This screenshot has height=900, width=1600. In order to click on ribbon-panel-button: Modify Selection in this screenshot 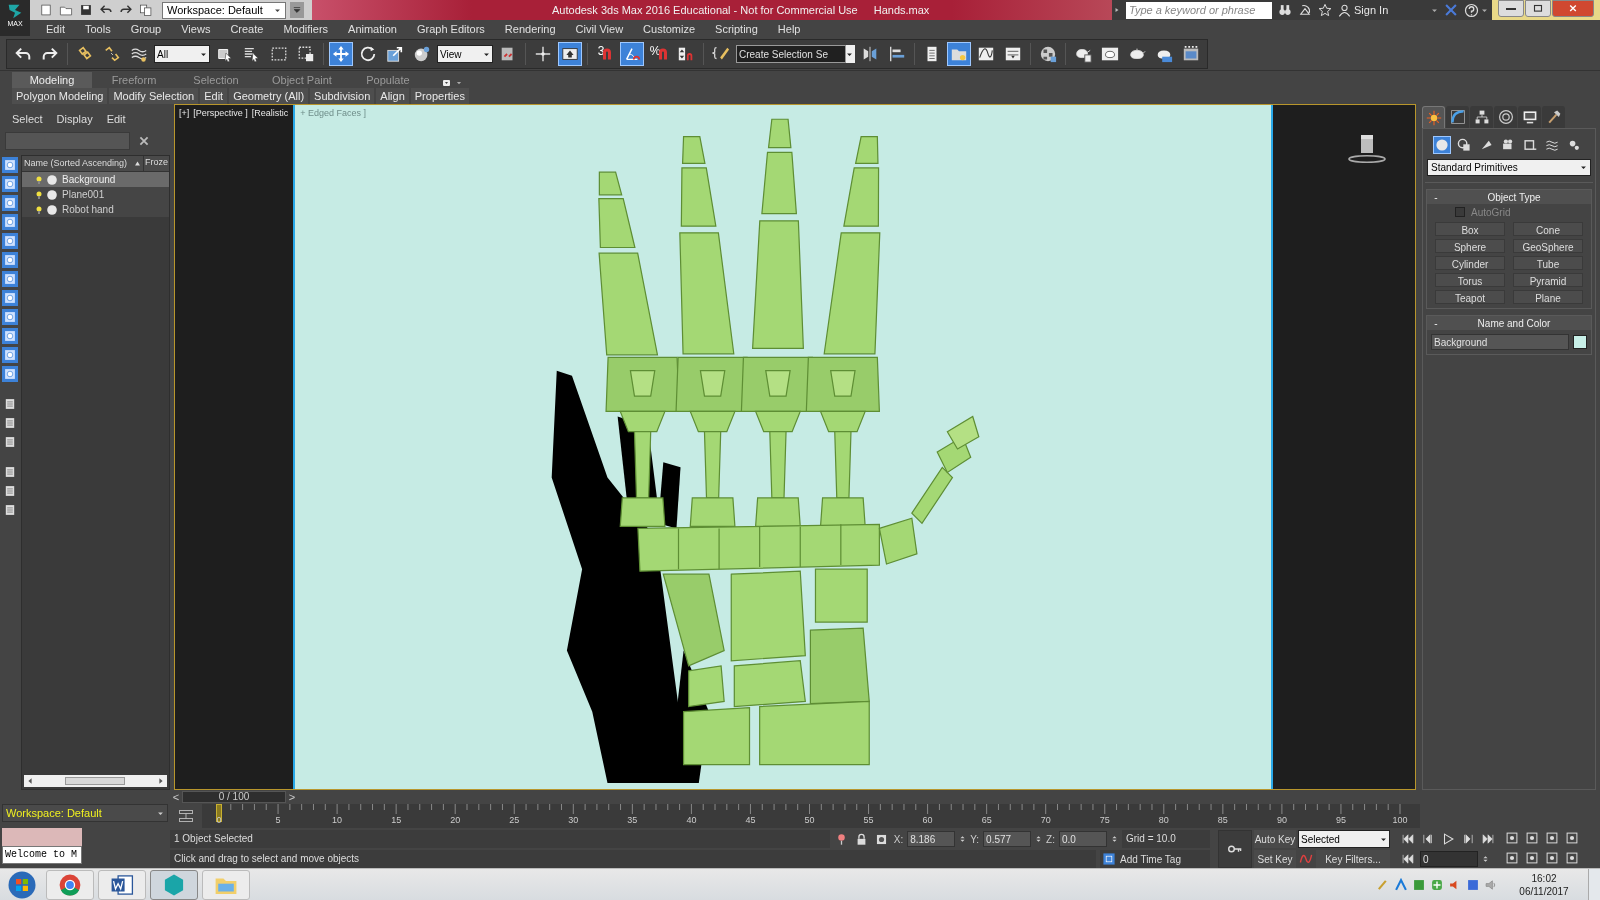, I will do `click(154, 95)`.